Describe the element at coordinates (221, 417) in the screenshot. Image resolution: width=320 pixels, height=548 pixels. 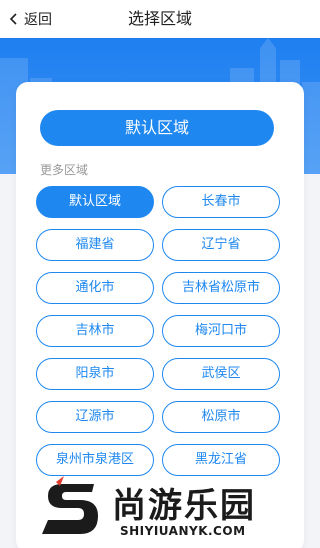
I see `region-option: 松原市` at that location.